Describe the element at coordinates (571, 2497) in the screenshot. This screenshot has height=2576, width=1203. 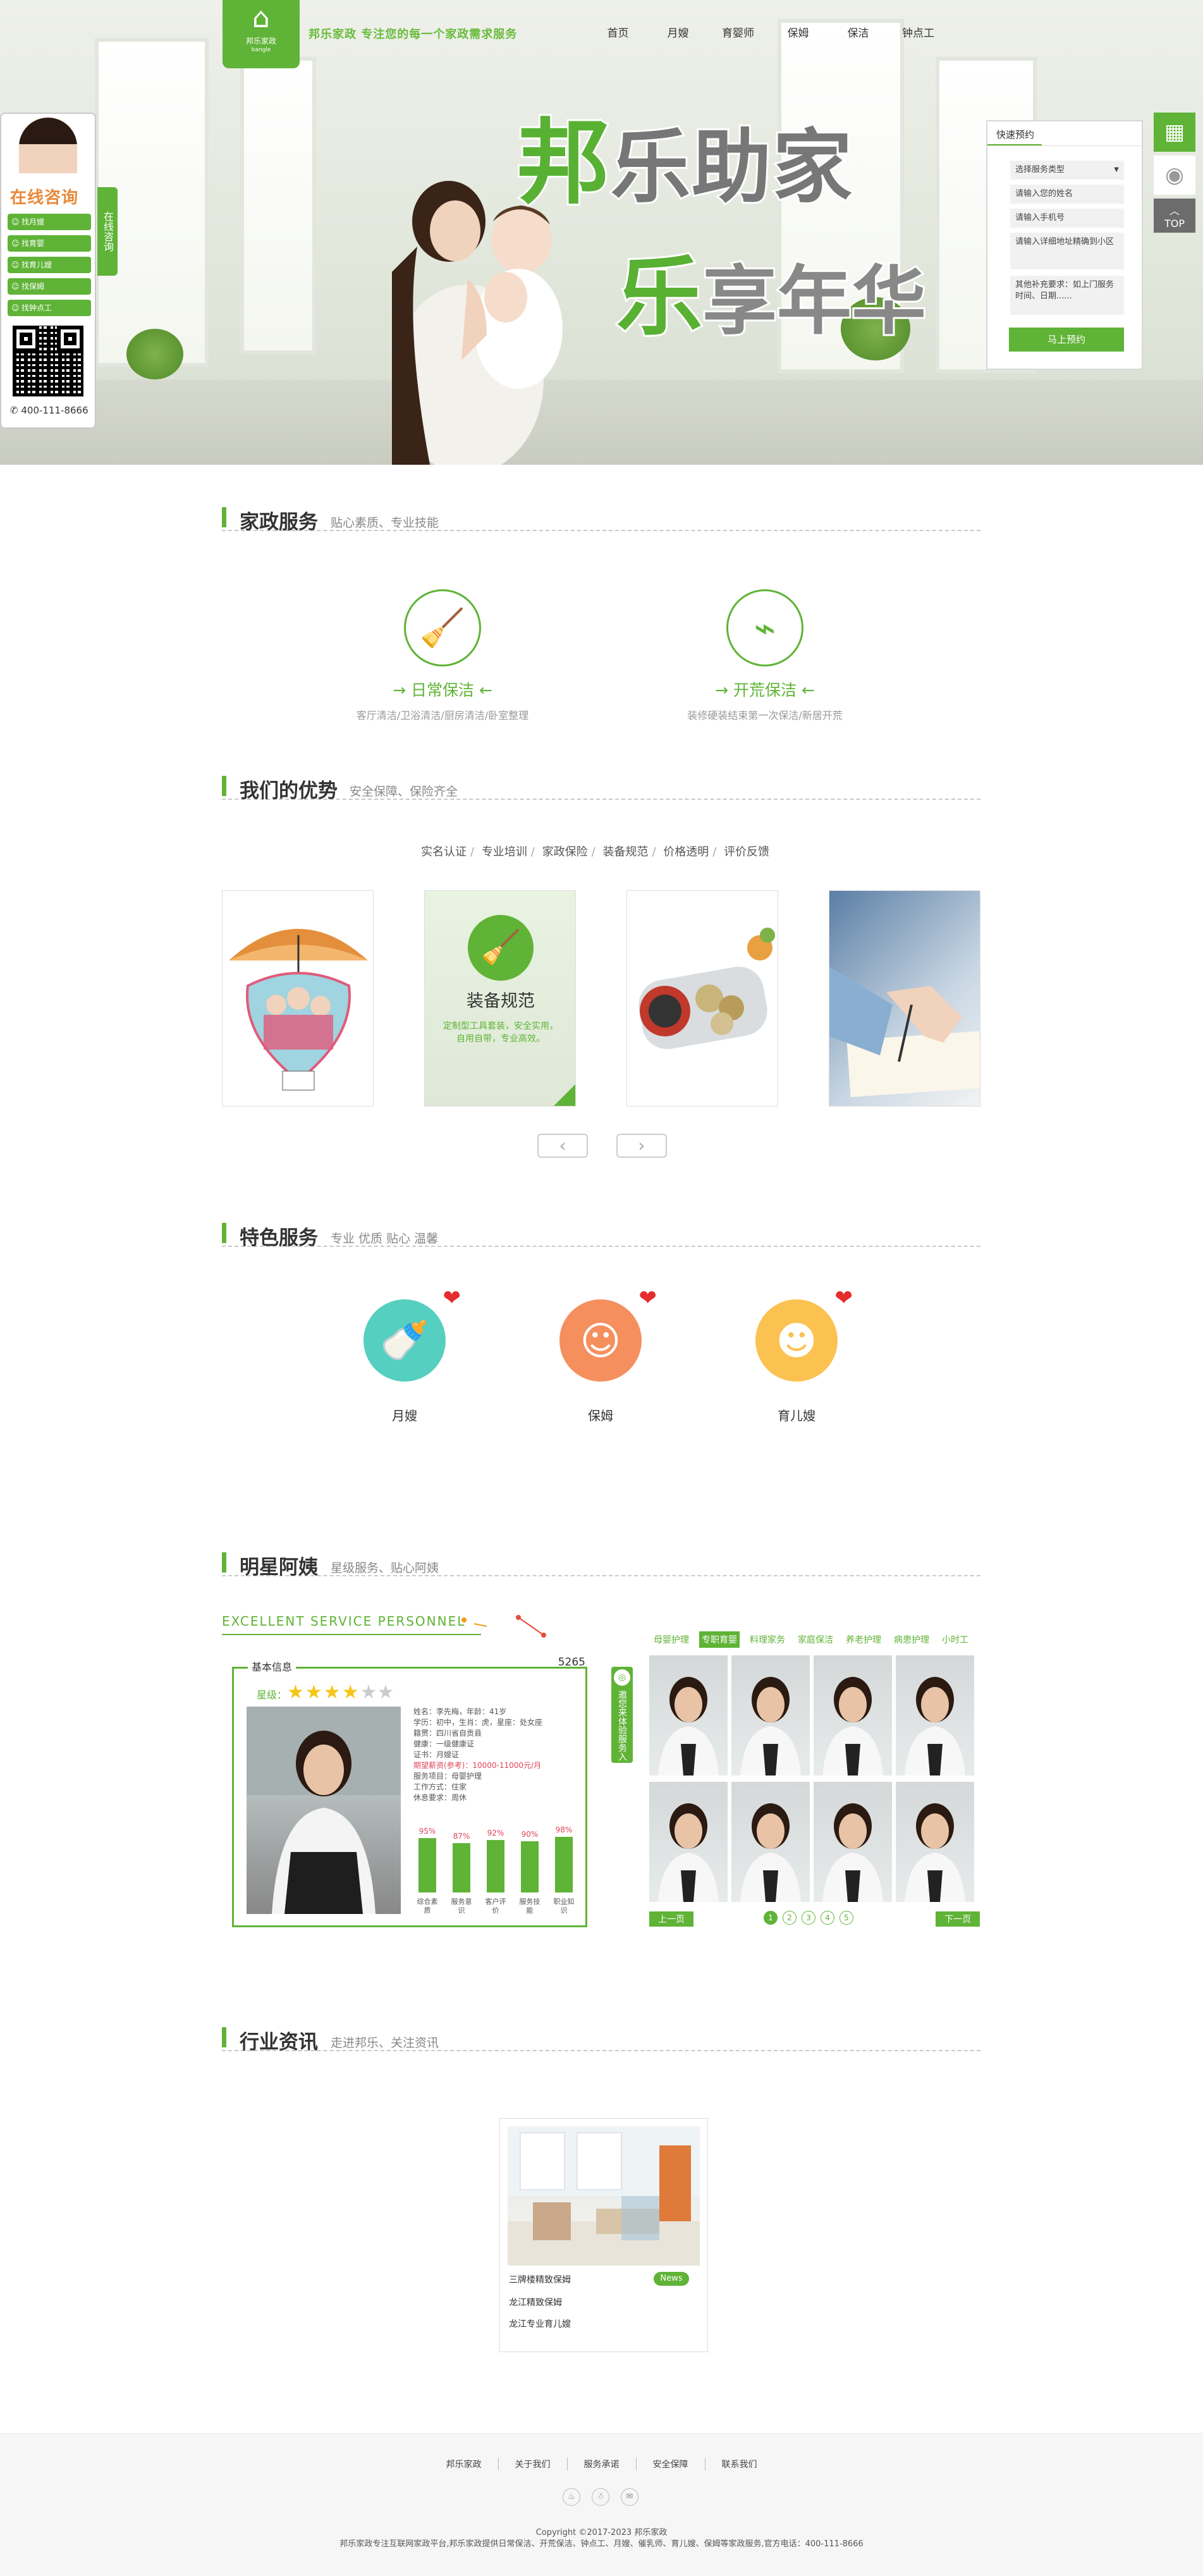
I see `weibo-icon: ♨` at that location.